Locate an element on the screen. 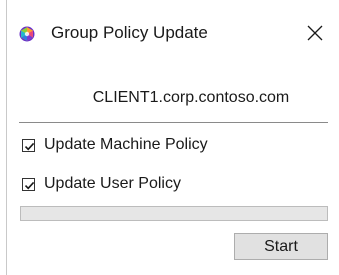 This screenshot has height=275, width=339. update-machine-policy-label: Update Machine Policy is located at coordinates (126, 144).